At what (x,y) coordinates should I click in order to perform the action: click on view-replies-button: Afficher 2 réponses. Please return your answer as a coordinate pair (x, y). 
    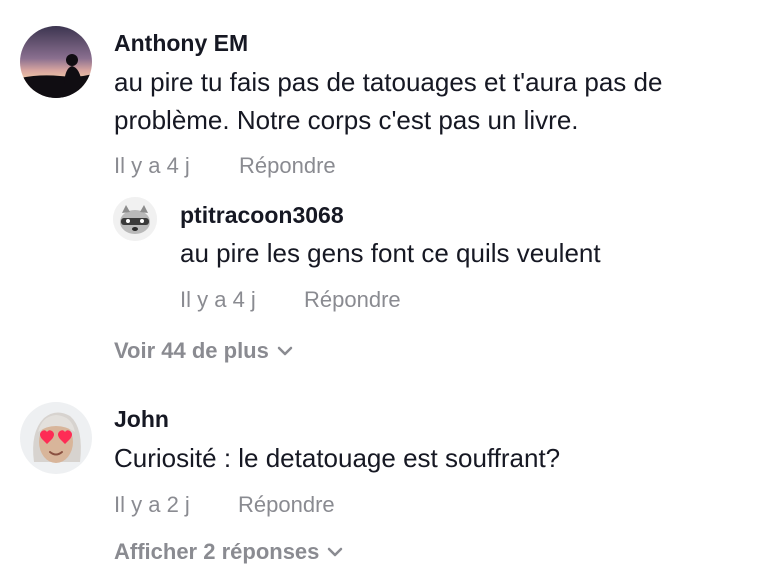
    Looking at the image, I should click on (228, 552).